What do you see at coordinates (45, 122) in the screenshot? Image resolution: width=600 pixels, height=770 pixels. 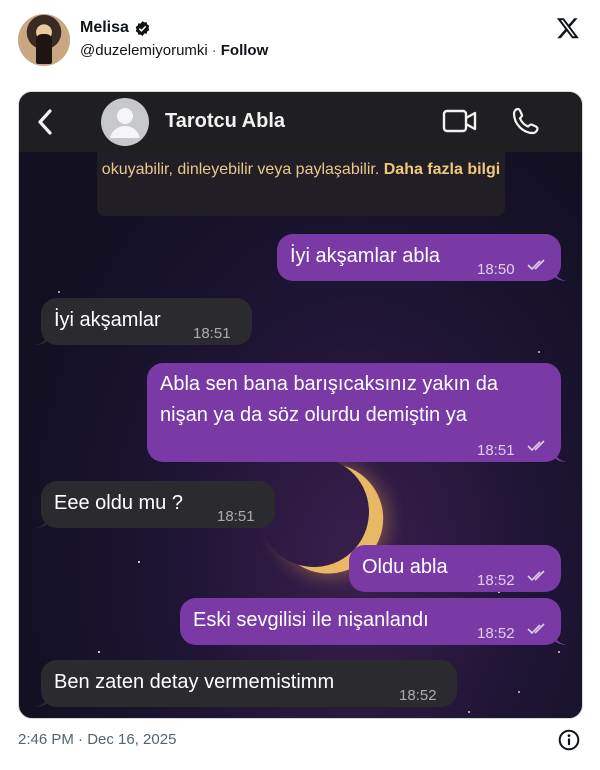 I see `back-chevron-icon` at bounding box center [45, 122].